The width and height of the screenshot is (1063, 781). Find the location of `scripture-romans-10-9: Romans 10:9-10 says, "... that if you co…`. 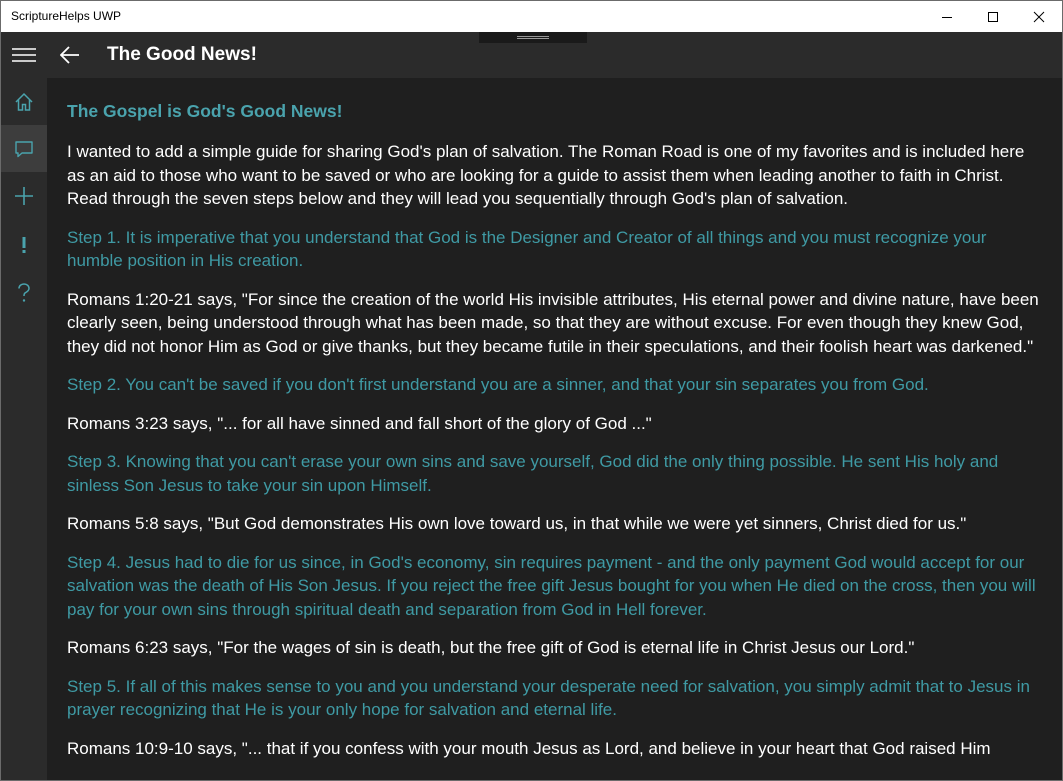

scripture-romans-10-9: Romans 10:9-10 says, "... that if you co… is located at coordinates (529, 748).